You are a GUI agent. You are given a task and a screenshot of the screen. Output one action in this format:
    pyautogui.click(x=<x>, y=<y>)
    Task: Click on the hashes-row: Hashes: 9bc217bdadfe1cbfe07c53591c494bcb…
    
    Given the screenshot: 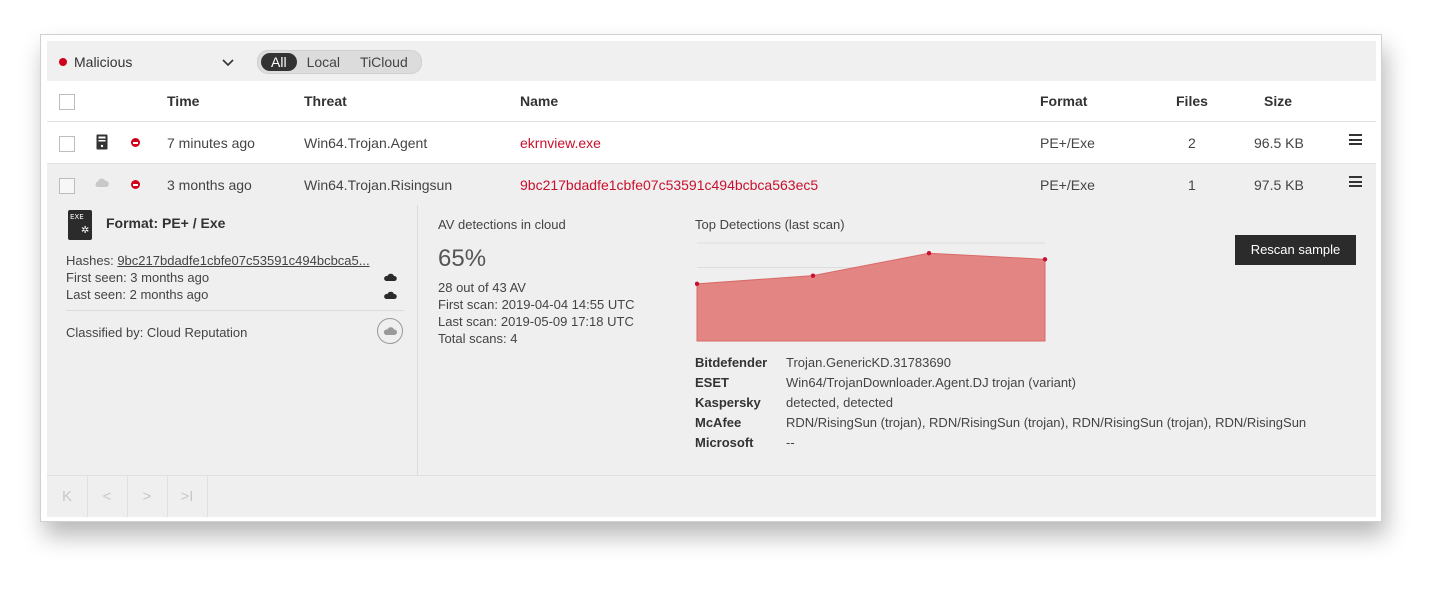 What is the action you would take?
    pyautogui.click(x=218, y=260)
    